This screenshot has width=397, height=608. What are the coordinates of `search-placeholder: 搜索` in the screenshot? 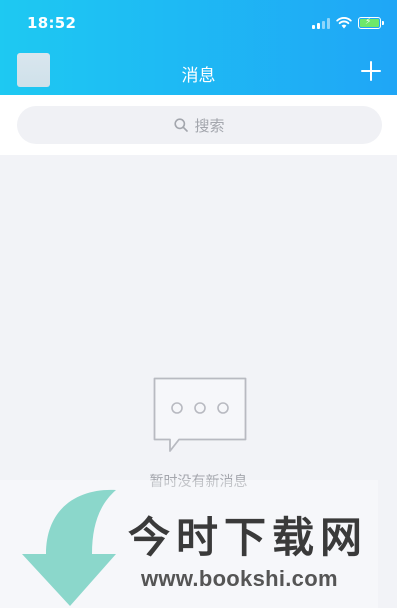 It's located at (209, 125).